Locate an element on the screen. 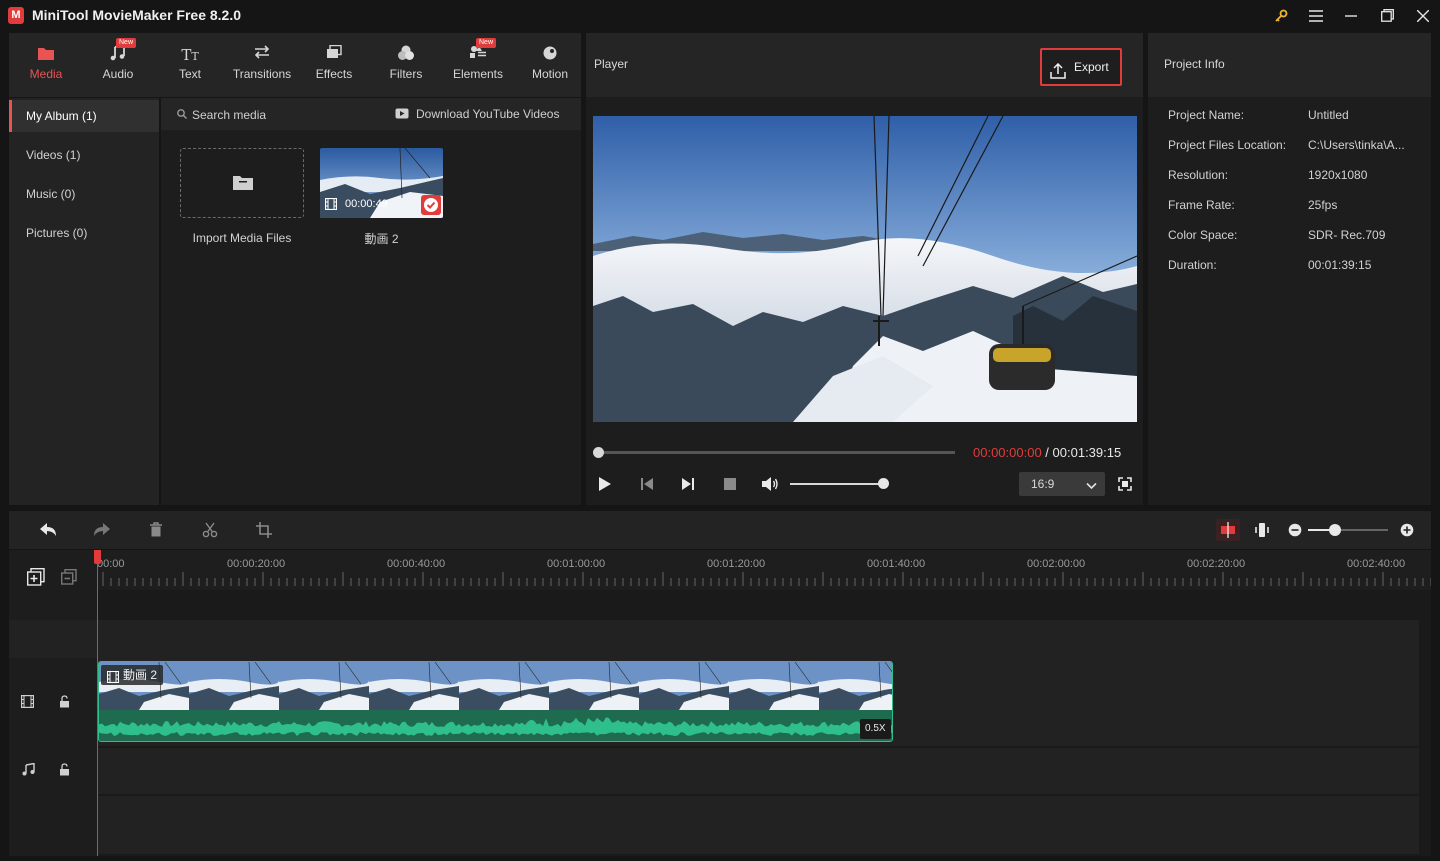  fullscreen-icon is located at coordinates (1125, 485).